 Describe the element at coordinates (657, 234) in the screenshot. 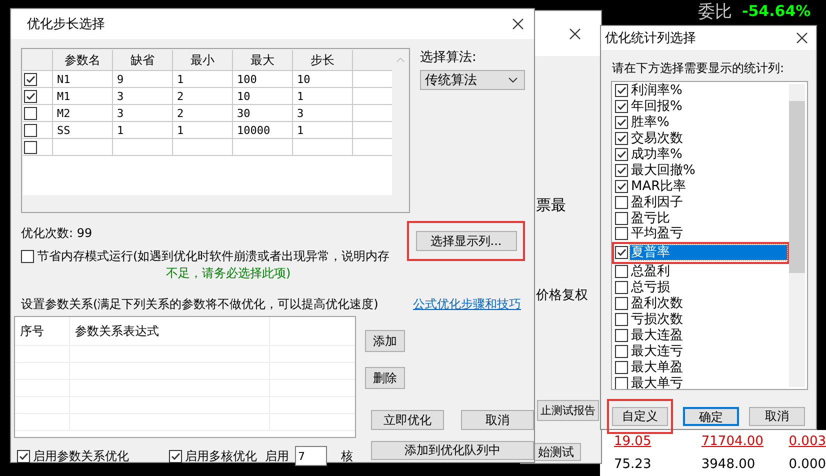

I see `list-item: 平均盈亏` at that location.